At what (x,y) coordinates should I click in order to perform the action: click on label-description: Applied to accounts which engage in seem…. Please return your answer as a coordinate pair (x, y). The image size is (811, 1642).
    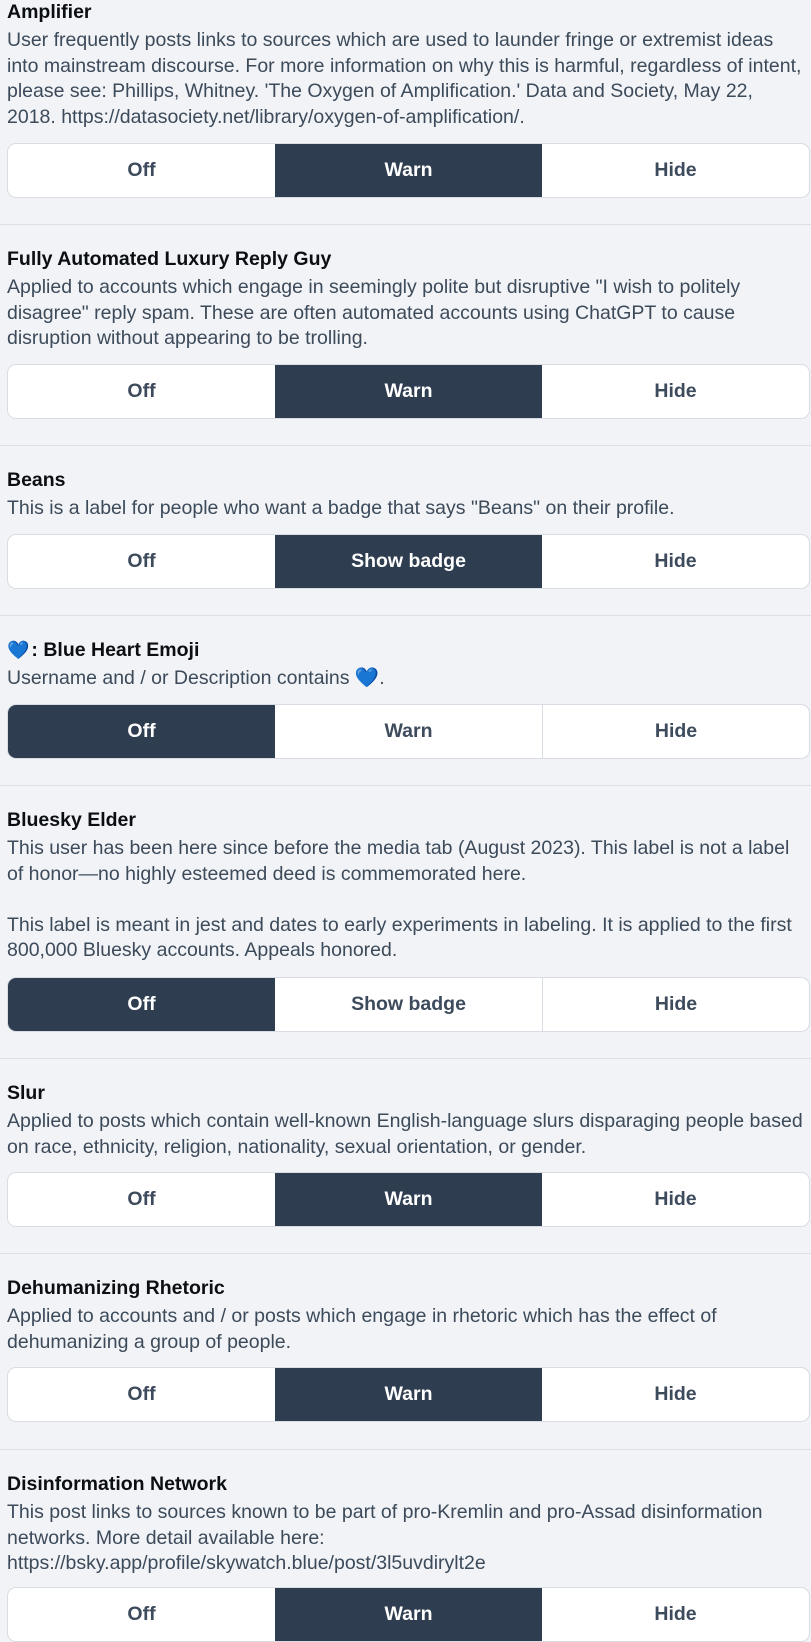
    Looking at the image, I should click on (407, 313).